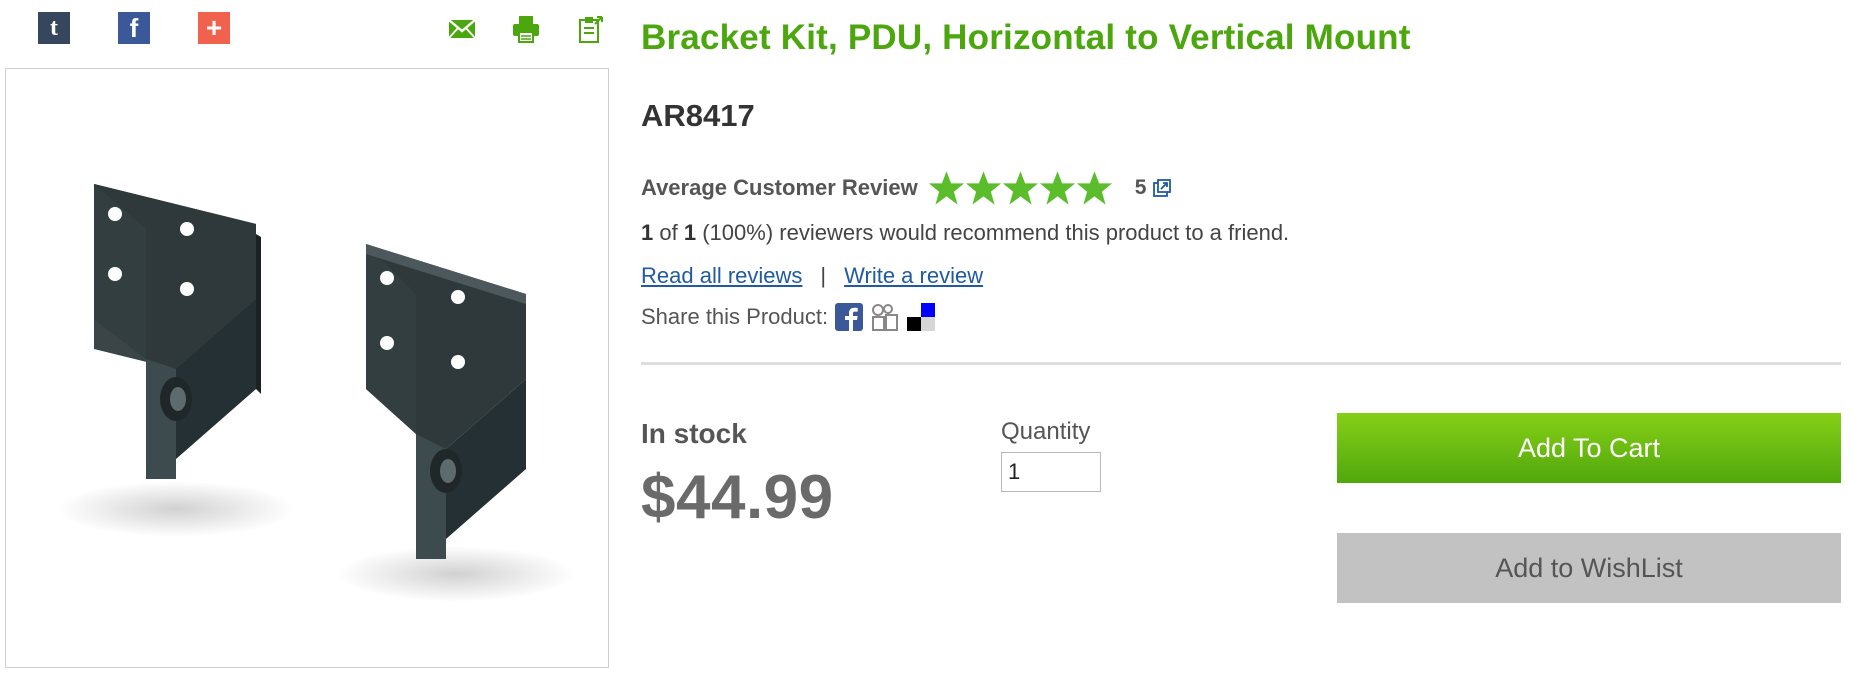  I want to click on email-icon, so click(462, 29).